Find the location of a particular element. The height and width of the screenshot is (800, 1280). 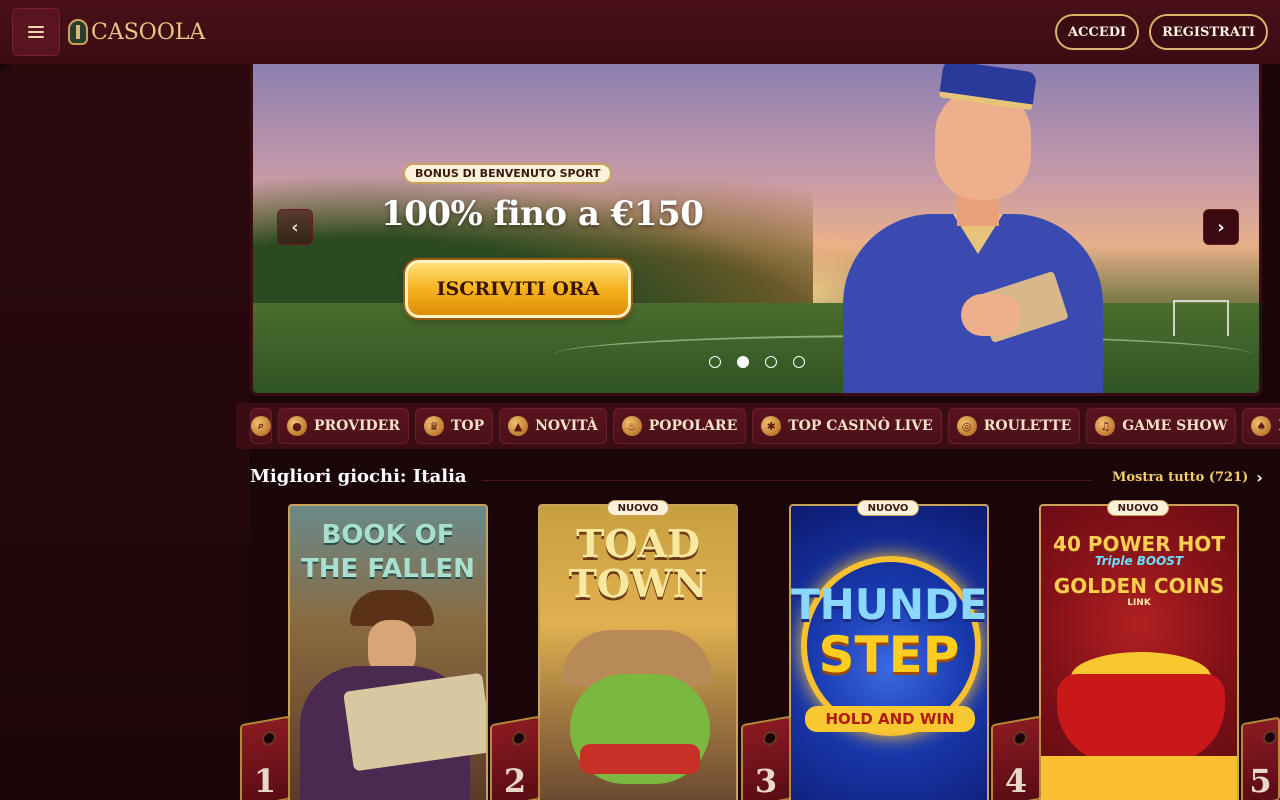

logo-emblem-icon is located at coordinates (78, 32).